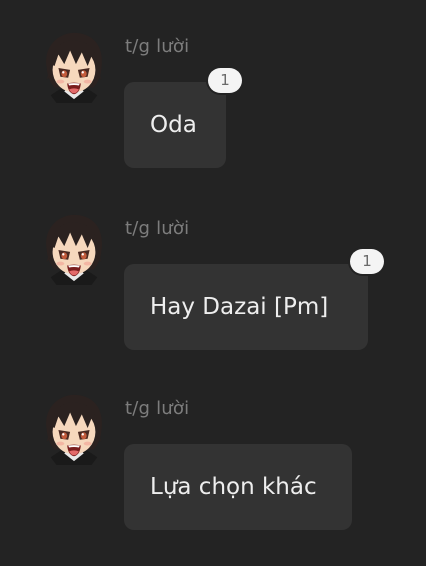 The image size is (426, 566). Describe the element at coordinates (246, 307) in the screenshot. I see `message-bubble: Hay Dazai [Pm]` at that location.